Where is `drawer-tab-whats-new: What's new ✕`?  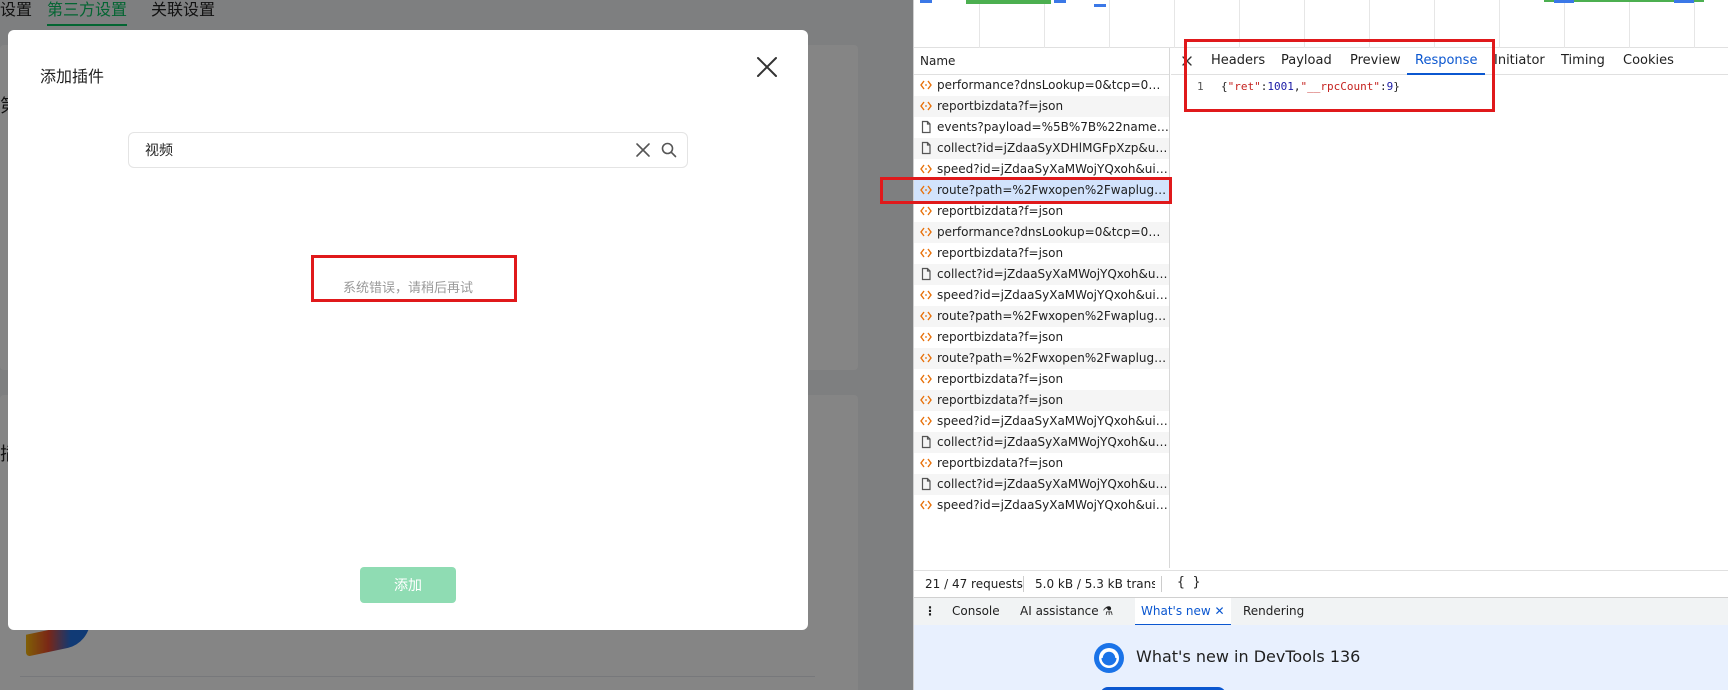
drawer-tab-whats-new: What's new ✕ is located at coordinates (1183, 612).